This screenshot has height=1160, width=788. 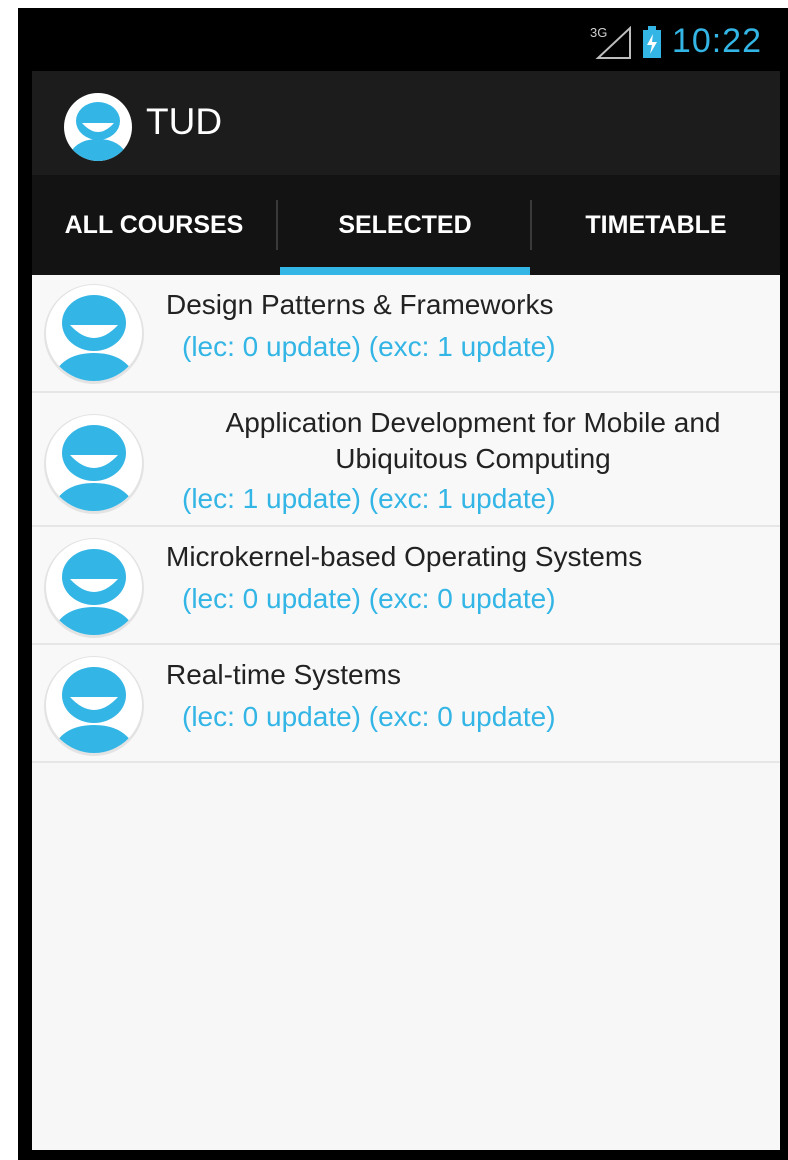 What do you see at coordinates (360, 304) in the screenshot?
I see `course-title: Design Patterns & Frameworks` at bounding box center [360, 304].